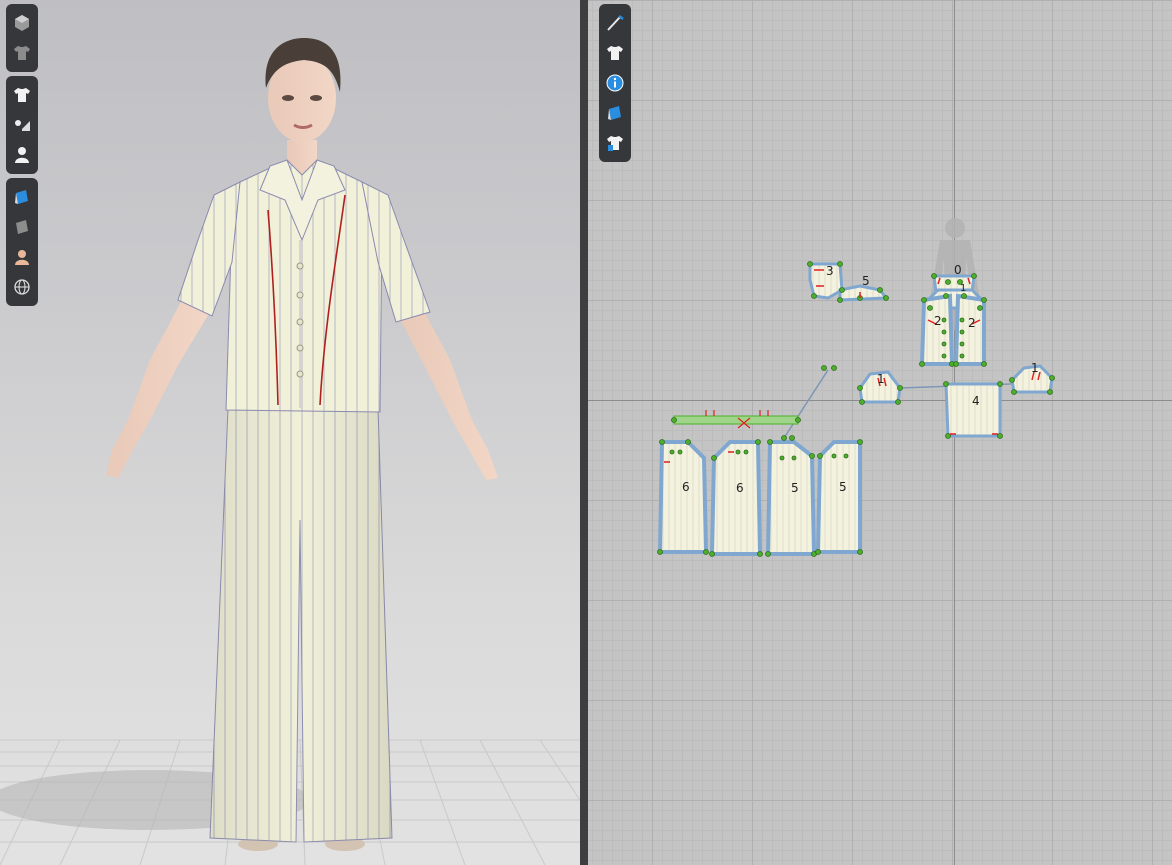 Image resolution: width=1172 pixels, height=865 pixels. I want to click on piece-label-3: 3, so click(830, 271).